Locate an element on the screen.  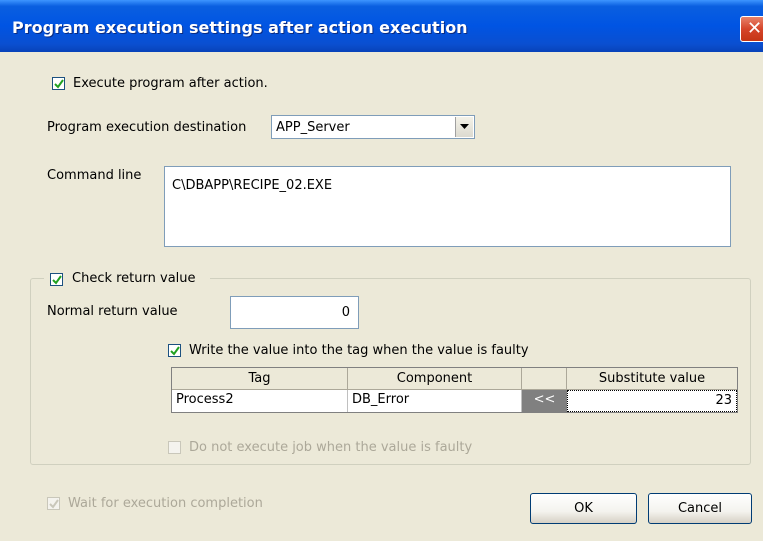
command-line-field: C\DBAPP\RECIPE_02.EXE is located at coordinates (447, 206).